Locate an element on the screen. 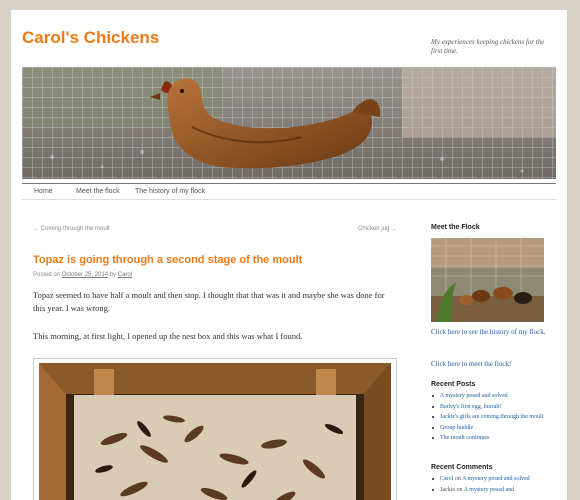 The image size is (580, 500). by-label: by is located at coordinates (113, 275).